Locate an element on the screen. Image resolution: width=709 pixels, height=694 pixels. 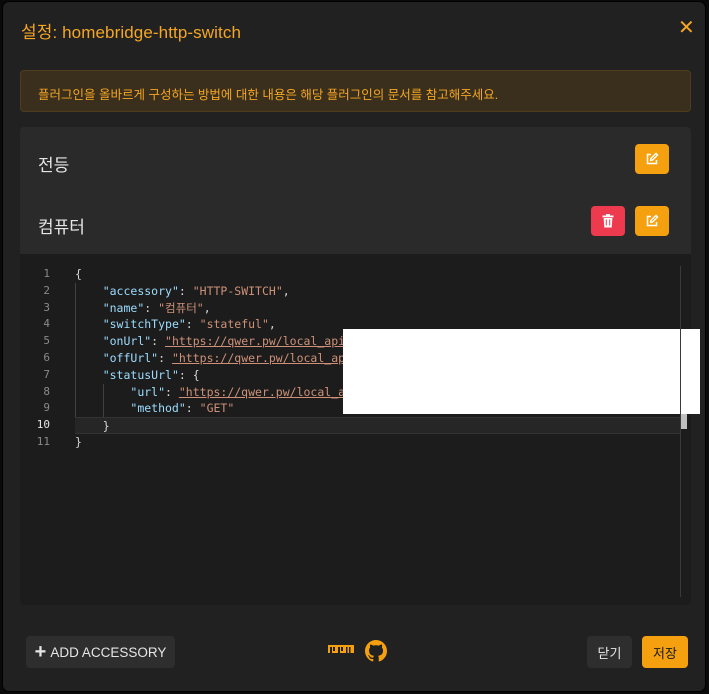
line-number: 1 is located at coordinates (46, 273).